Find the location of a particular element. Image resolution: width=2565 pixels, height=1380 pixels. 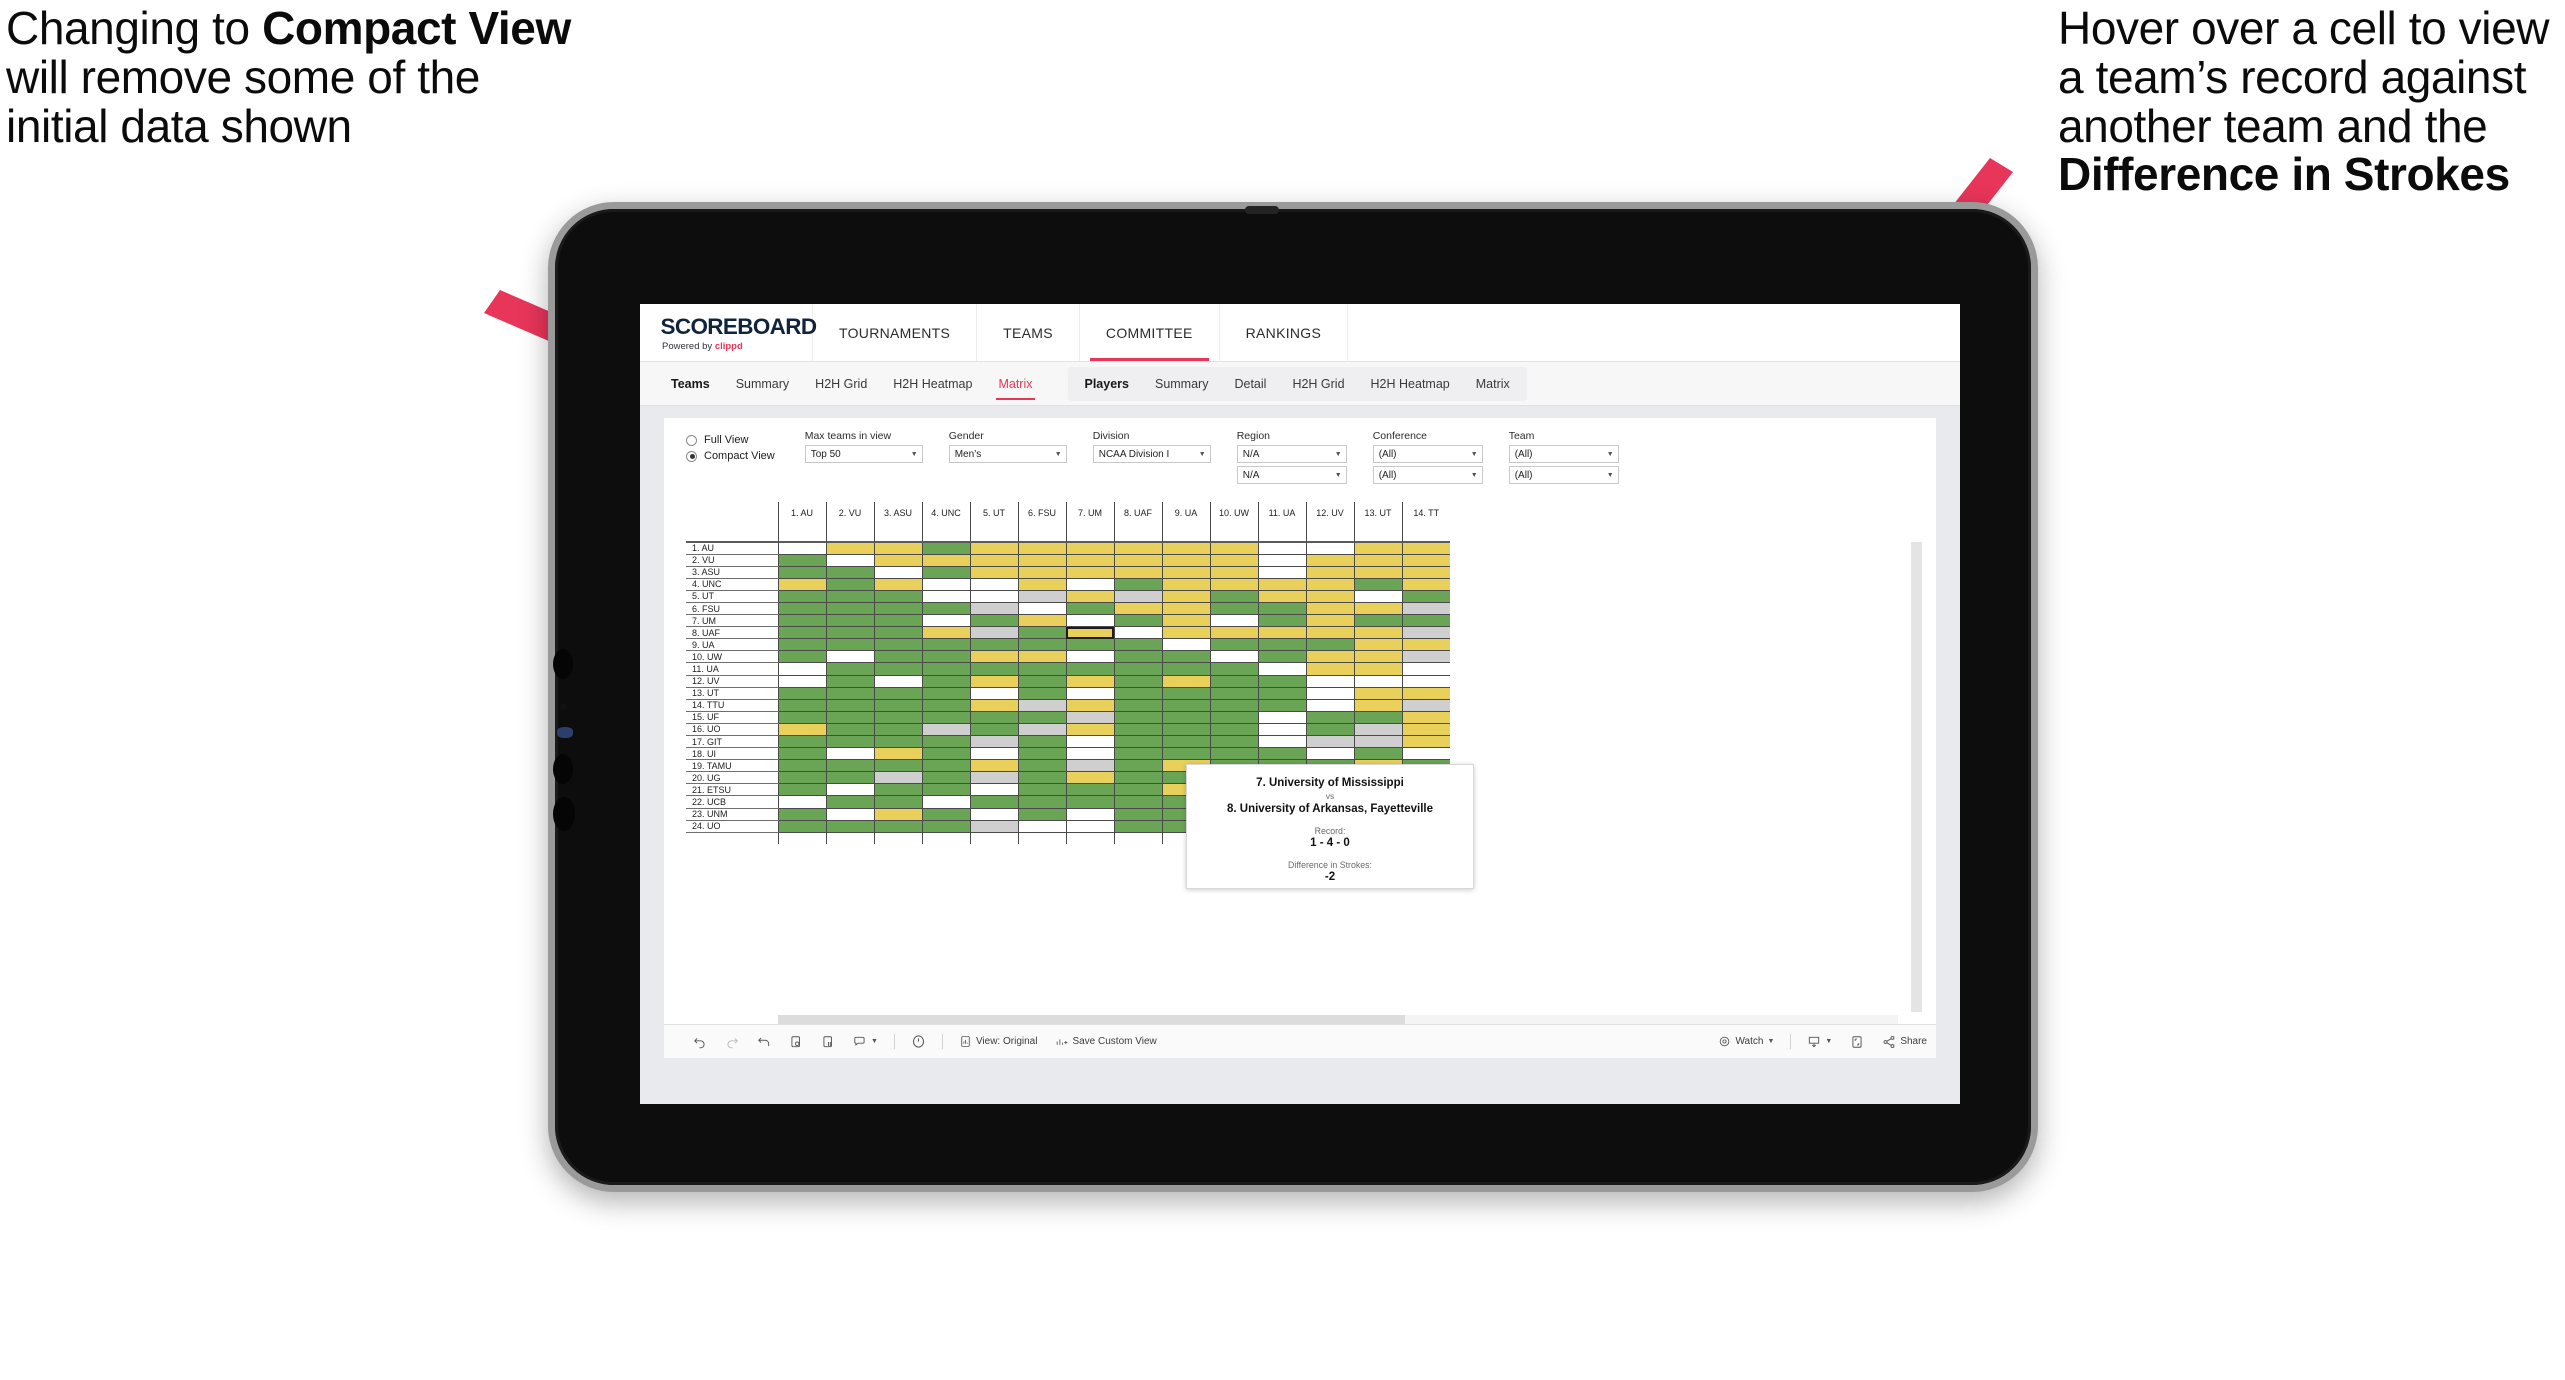

download-button: ▼ is located at coordinates (1819, 1042).